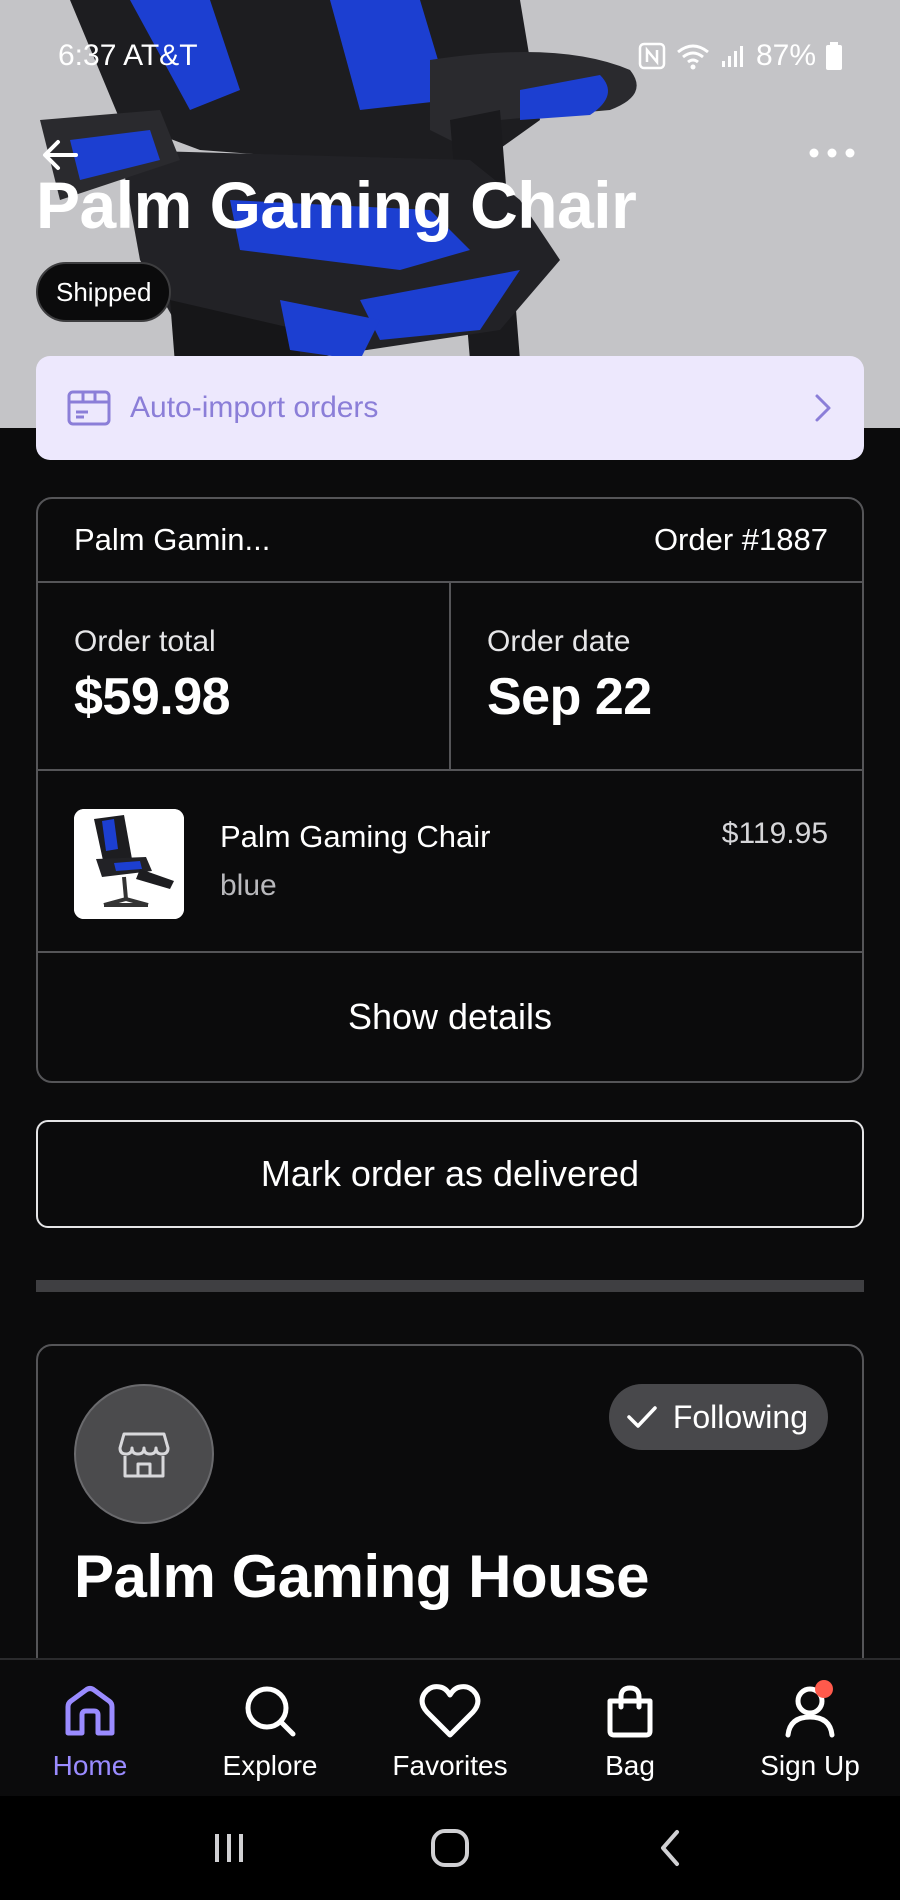  Describe the element at coordinates (774, 833) in the screenshot. I see `item-price: $119.95` at that location.